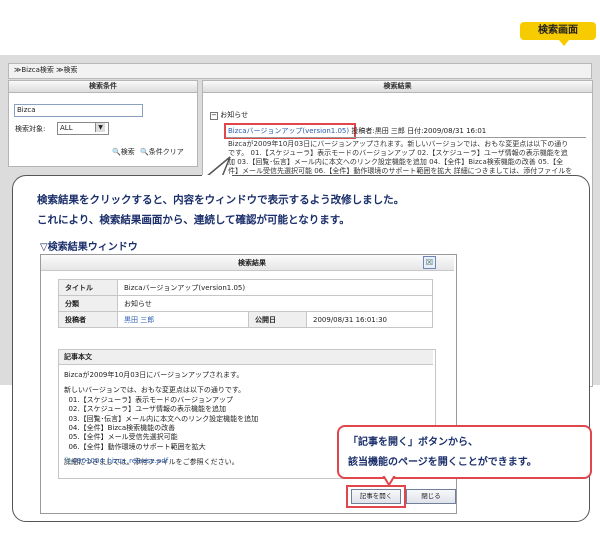 This screenshot has height=534, width=600. Describe the element at coordinates (406, 137) in the screenshot. I see `divider` at that location.